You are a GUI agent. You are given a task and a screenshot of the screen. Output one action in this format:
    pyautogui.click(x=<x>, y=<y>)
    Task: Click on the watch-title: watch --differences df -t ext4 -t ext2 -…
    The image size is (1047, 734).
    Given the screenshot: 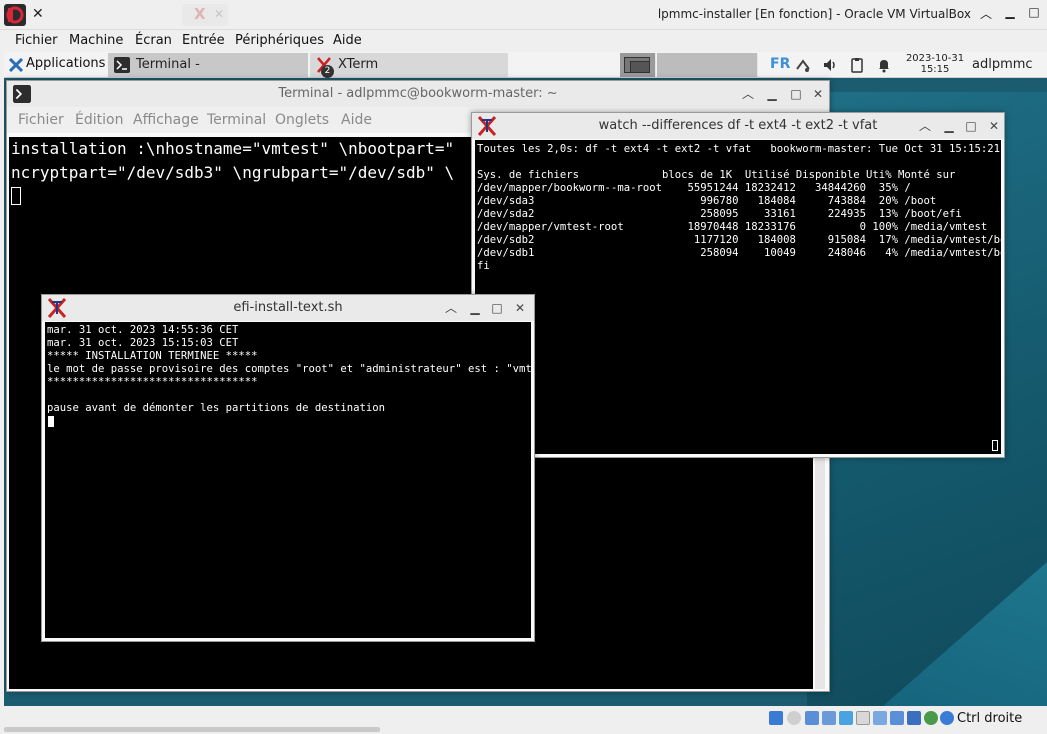 What is the action you would take?
    pyautogui.click(x=738, y=125)
    